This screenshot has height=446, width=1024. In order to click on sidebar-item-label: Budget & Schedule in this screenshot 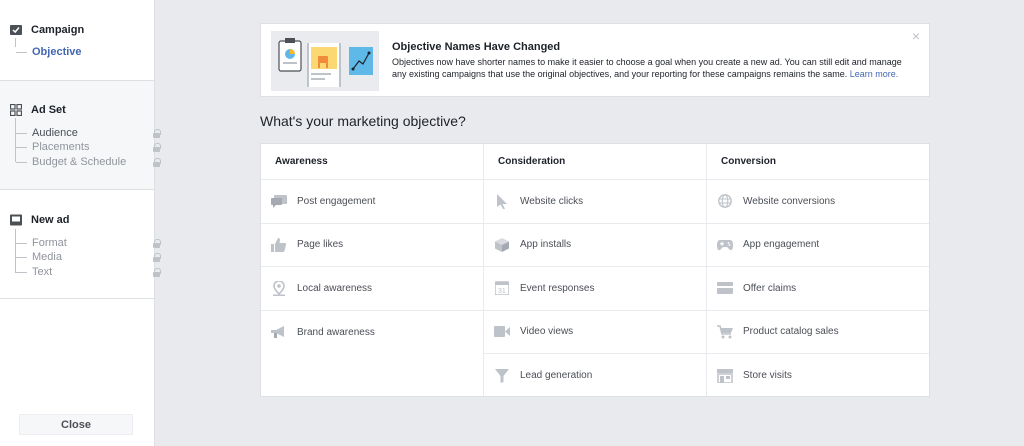, I will do `click(79, 162)`.